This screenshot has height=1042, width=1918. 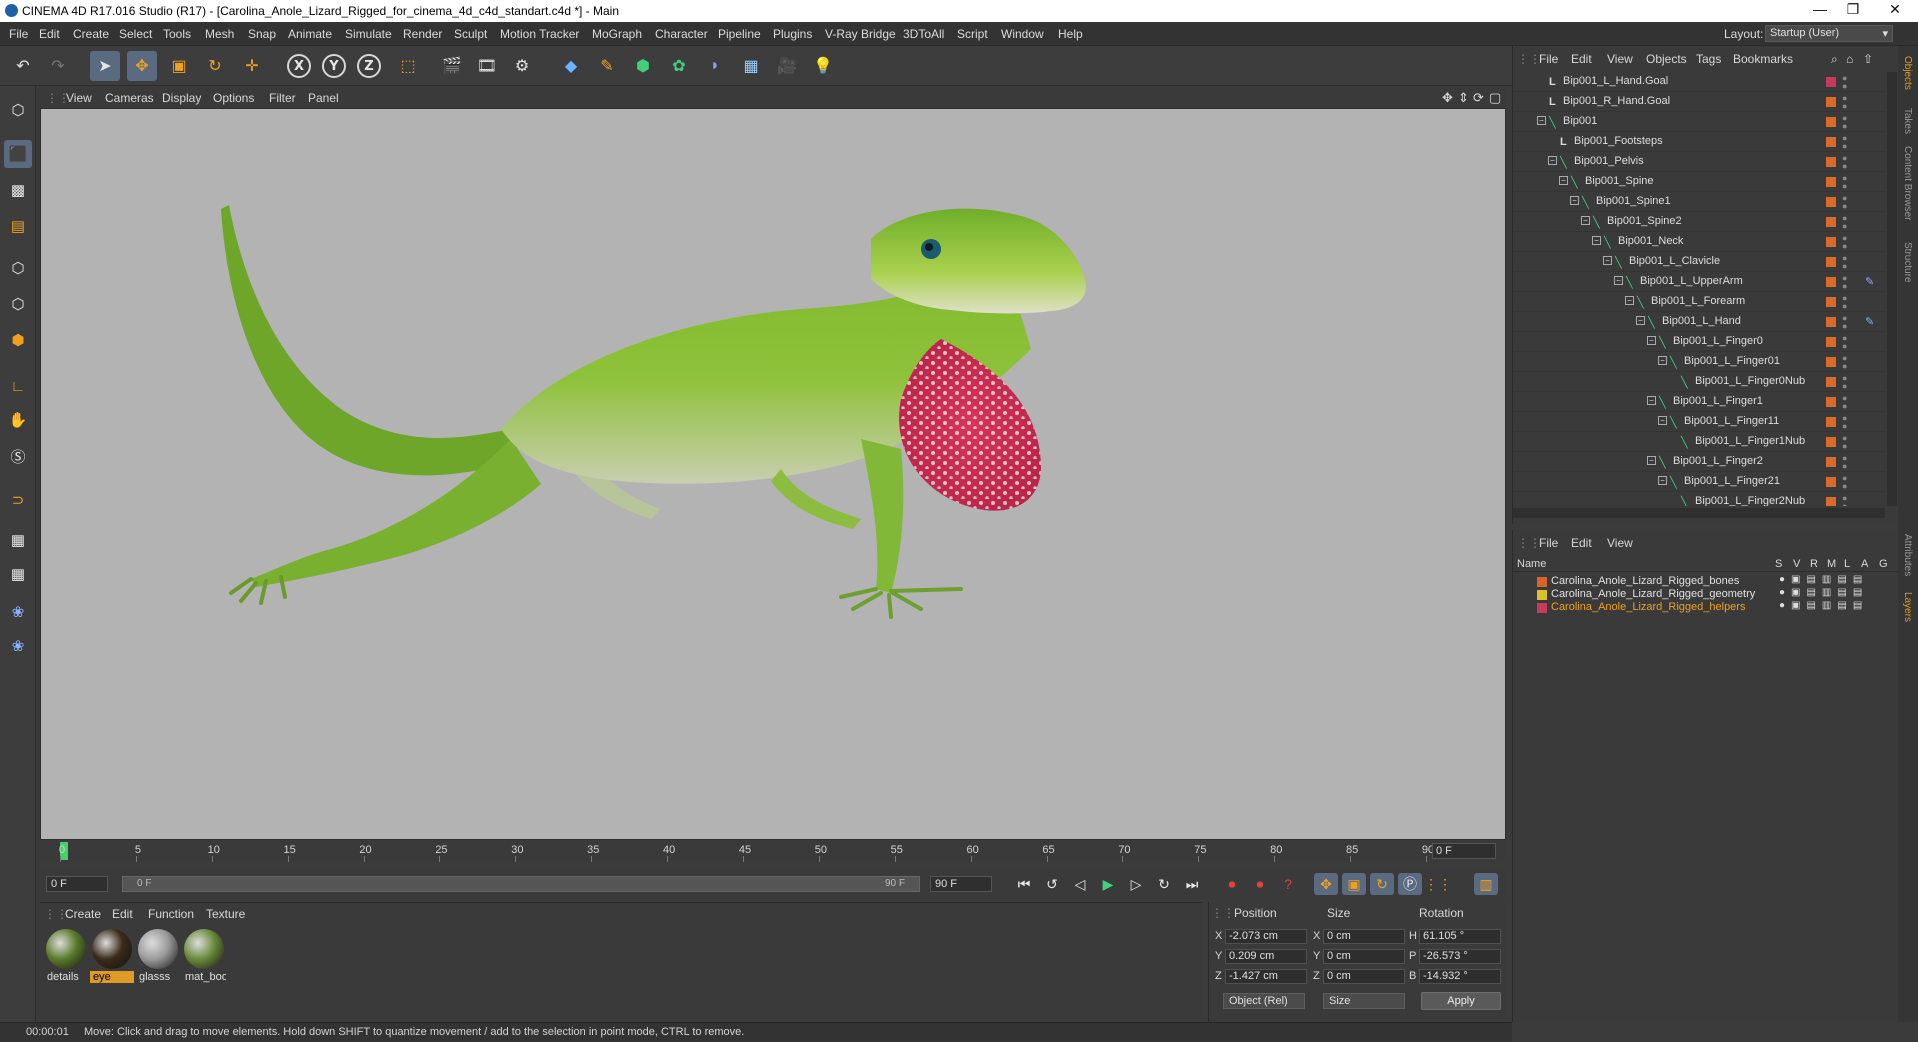 I want to click on menu-motion-tracker: Motion Tracker, so click(x=539, y=34).